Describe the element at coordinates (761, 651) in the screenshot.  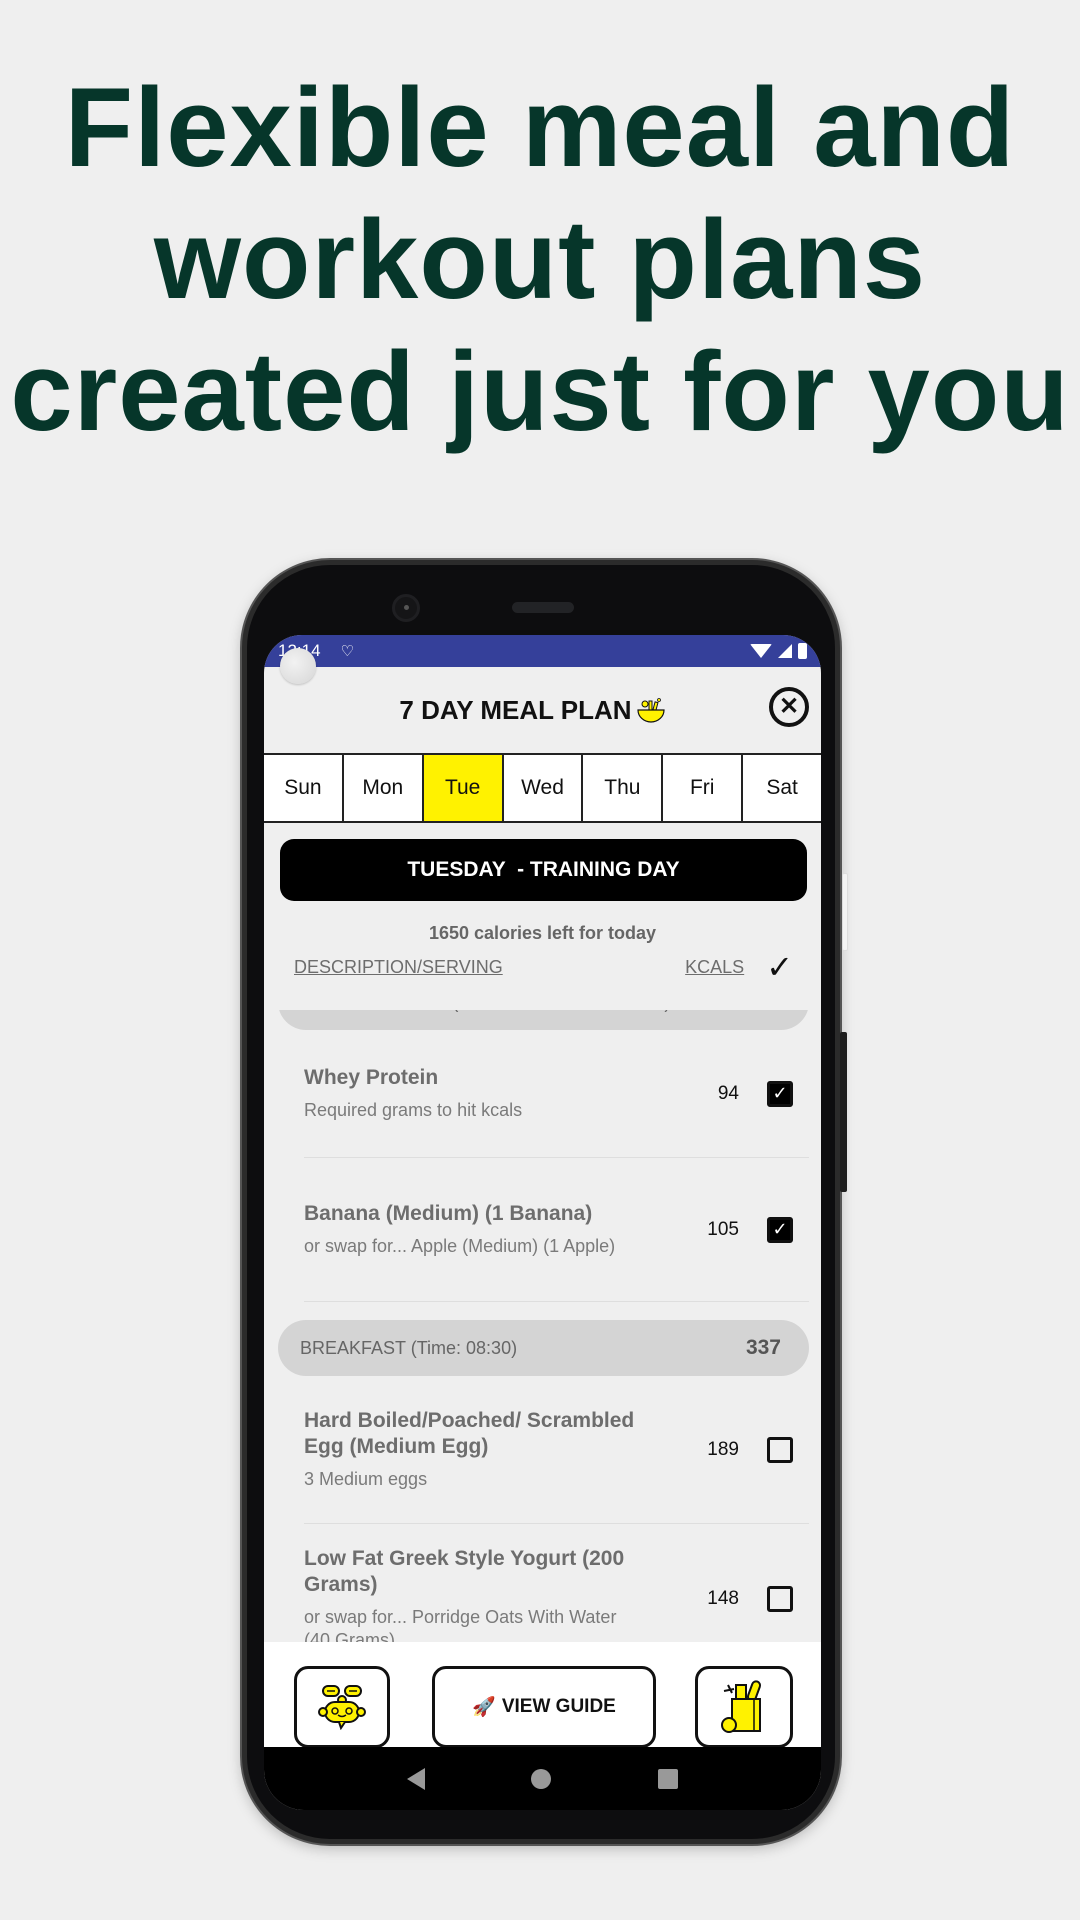
I see `wifi-icon` at that location.